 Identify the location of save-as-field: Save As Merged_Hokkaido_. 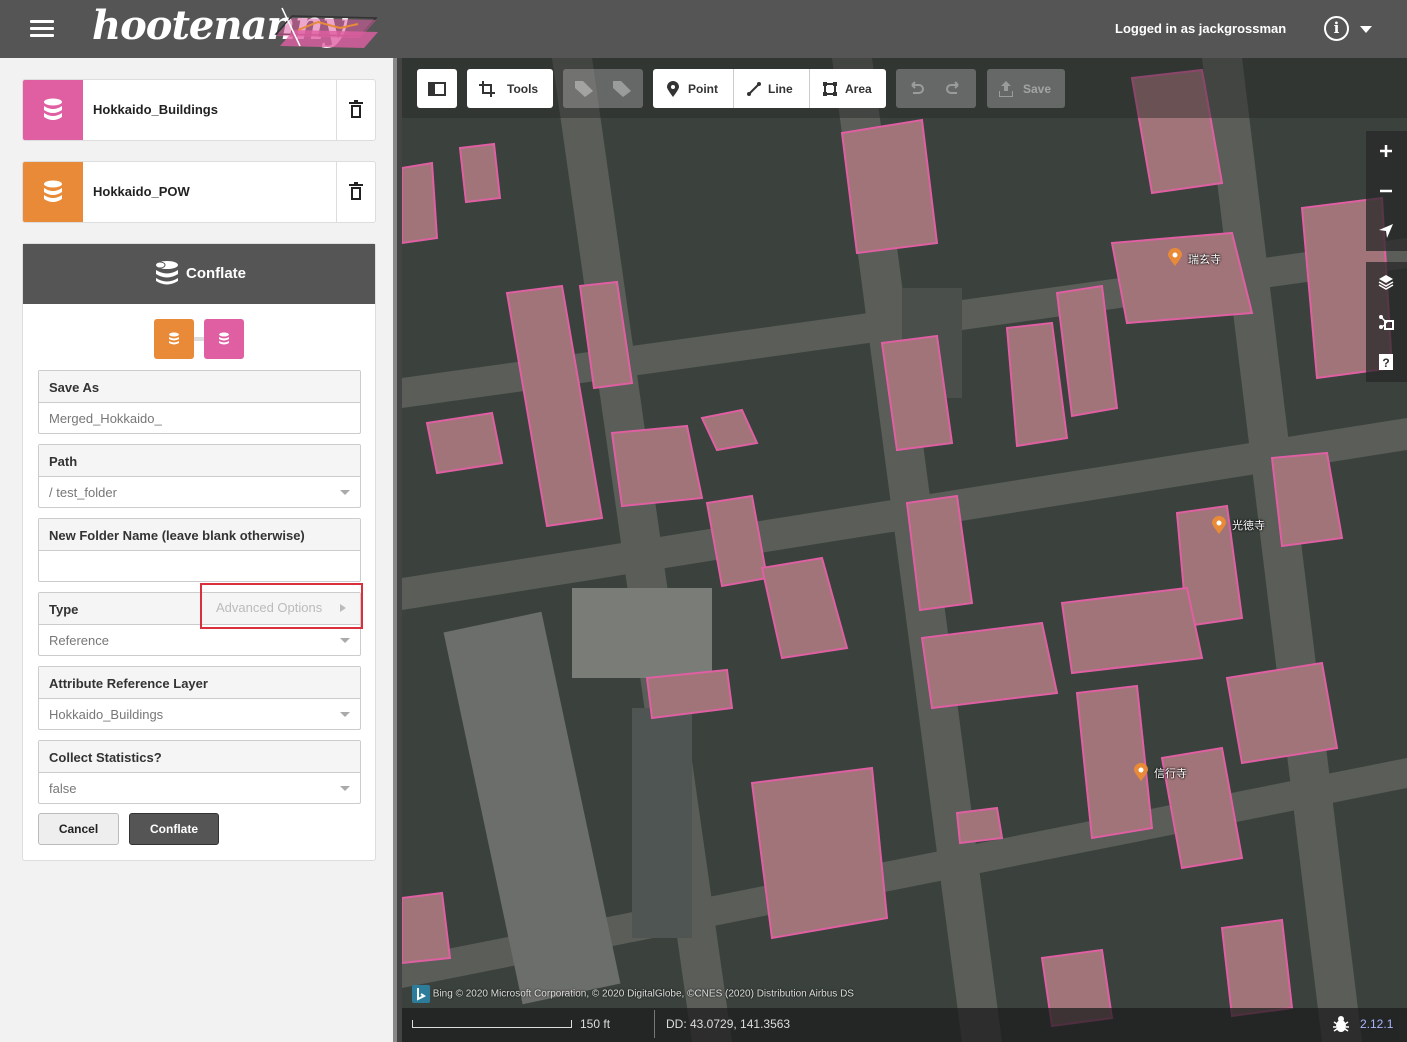
(199, 402).